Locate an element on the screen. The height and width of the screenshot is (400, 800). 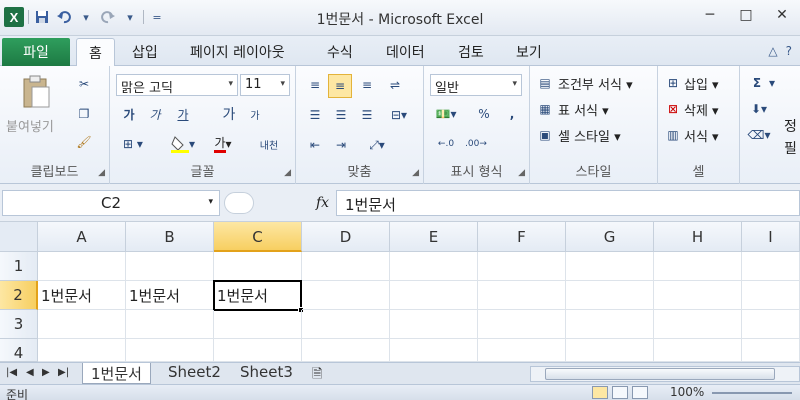
cell-g1 is located at coordinates (610, 266).